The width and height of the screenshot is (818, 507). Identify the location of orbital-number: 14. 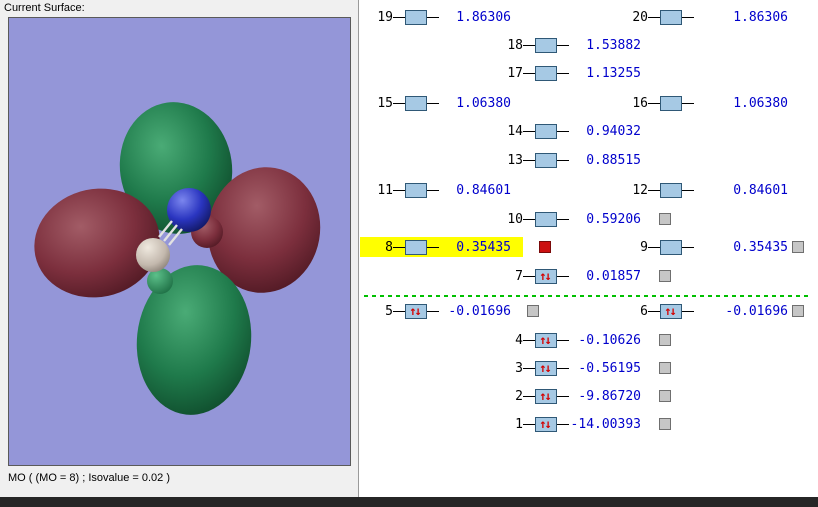
(515, 131).